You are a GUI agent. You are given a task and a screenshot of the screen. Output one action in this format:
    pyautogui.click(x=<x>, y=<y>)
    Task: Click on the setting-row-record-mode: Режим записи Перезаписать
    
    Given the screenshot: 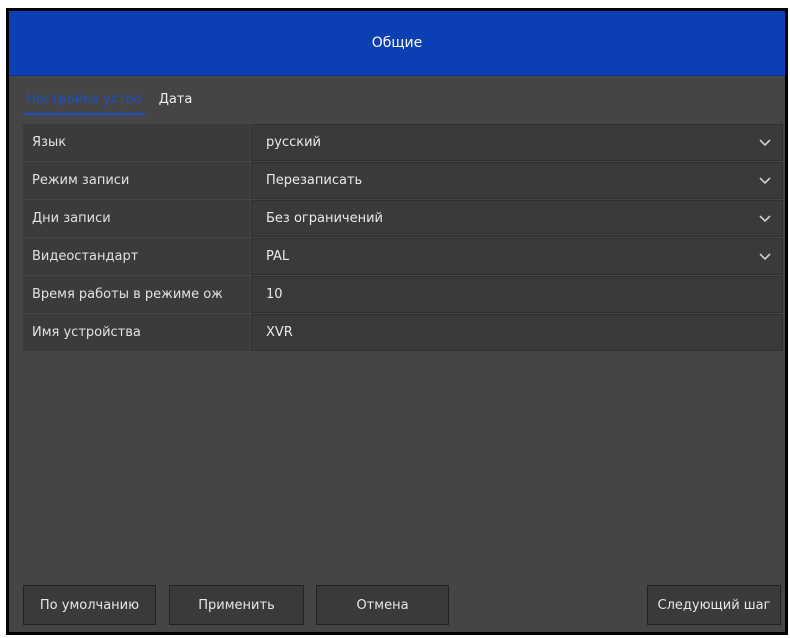 What is the action you would take?
    pyautogui.click(x=403, y=180)
    